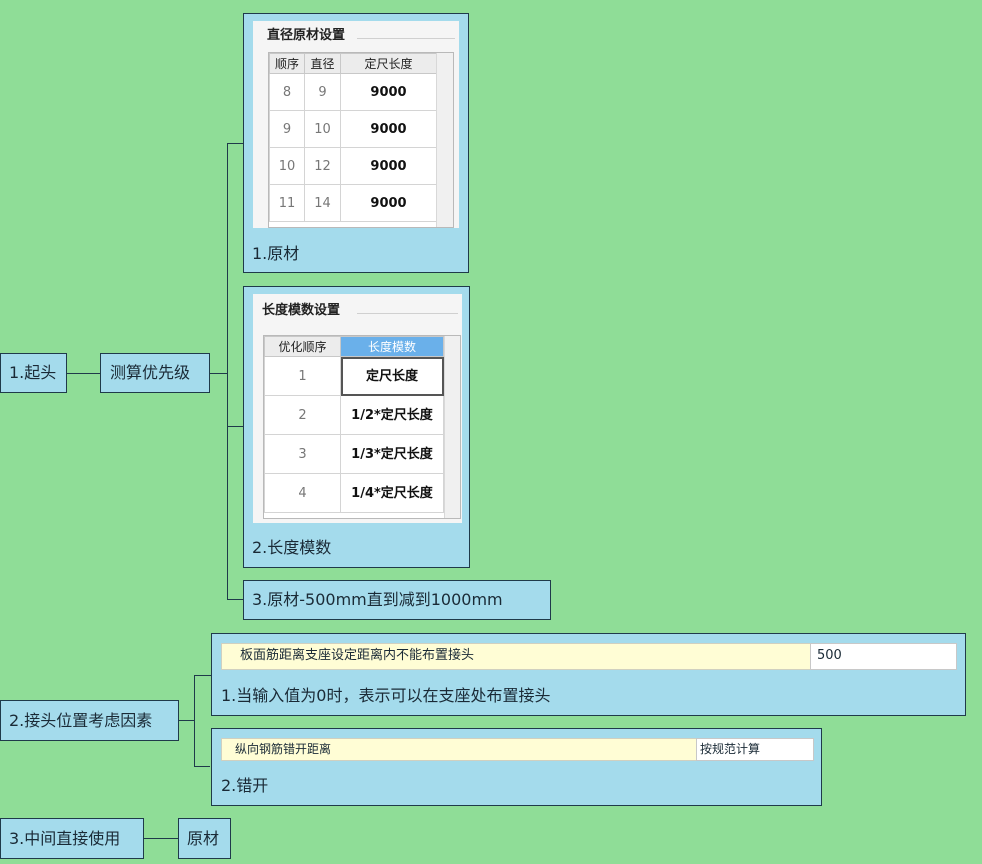 Image resolution: width=982 pixels, height=864 pixels. I want to click on table-cell: 3, so click(302, 454).